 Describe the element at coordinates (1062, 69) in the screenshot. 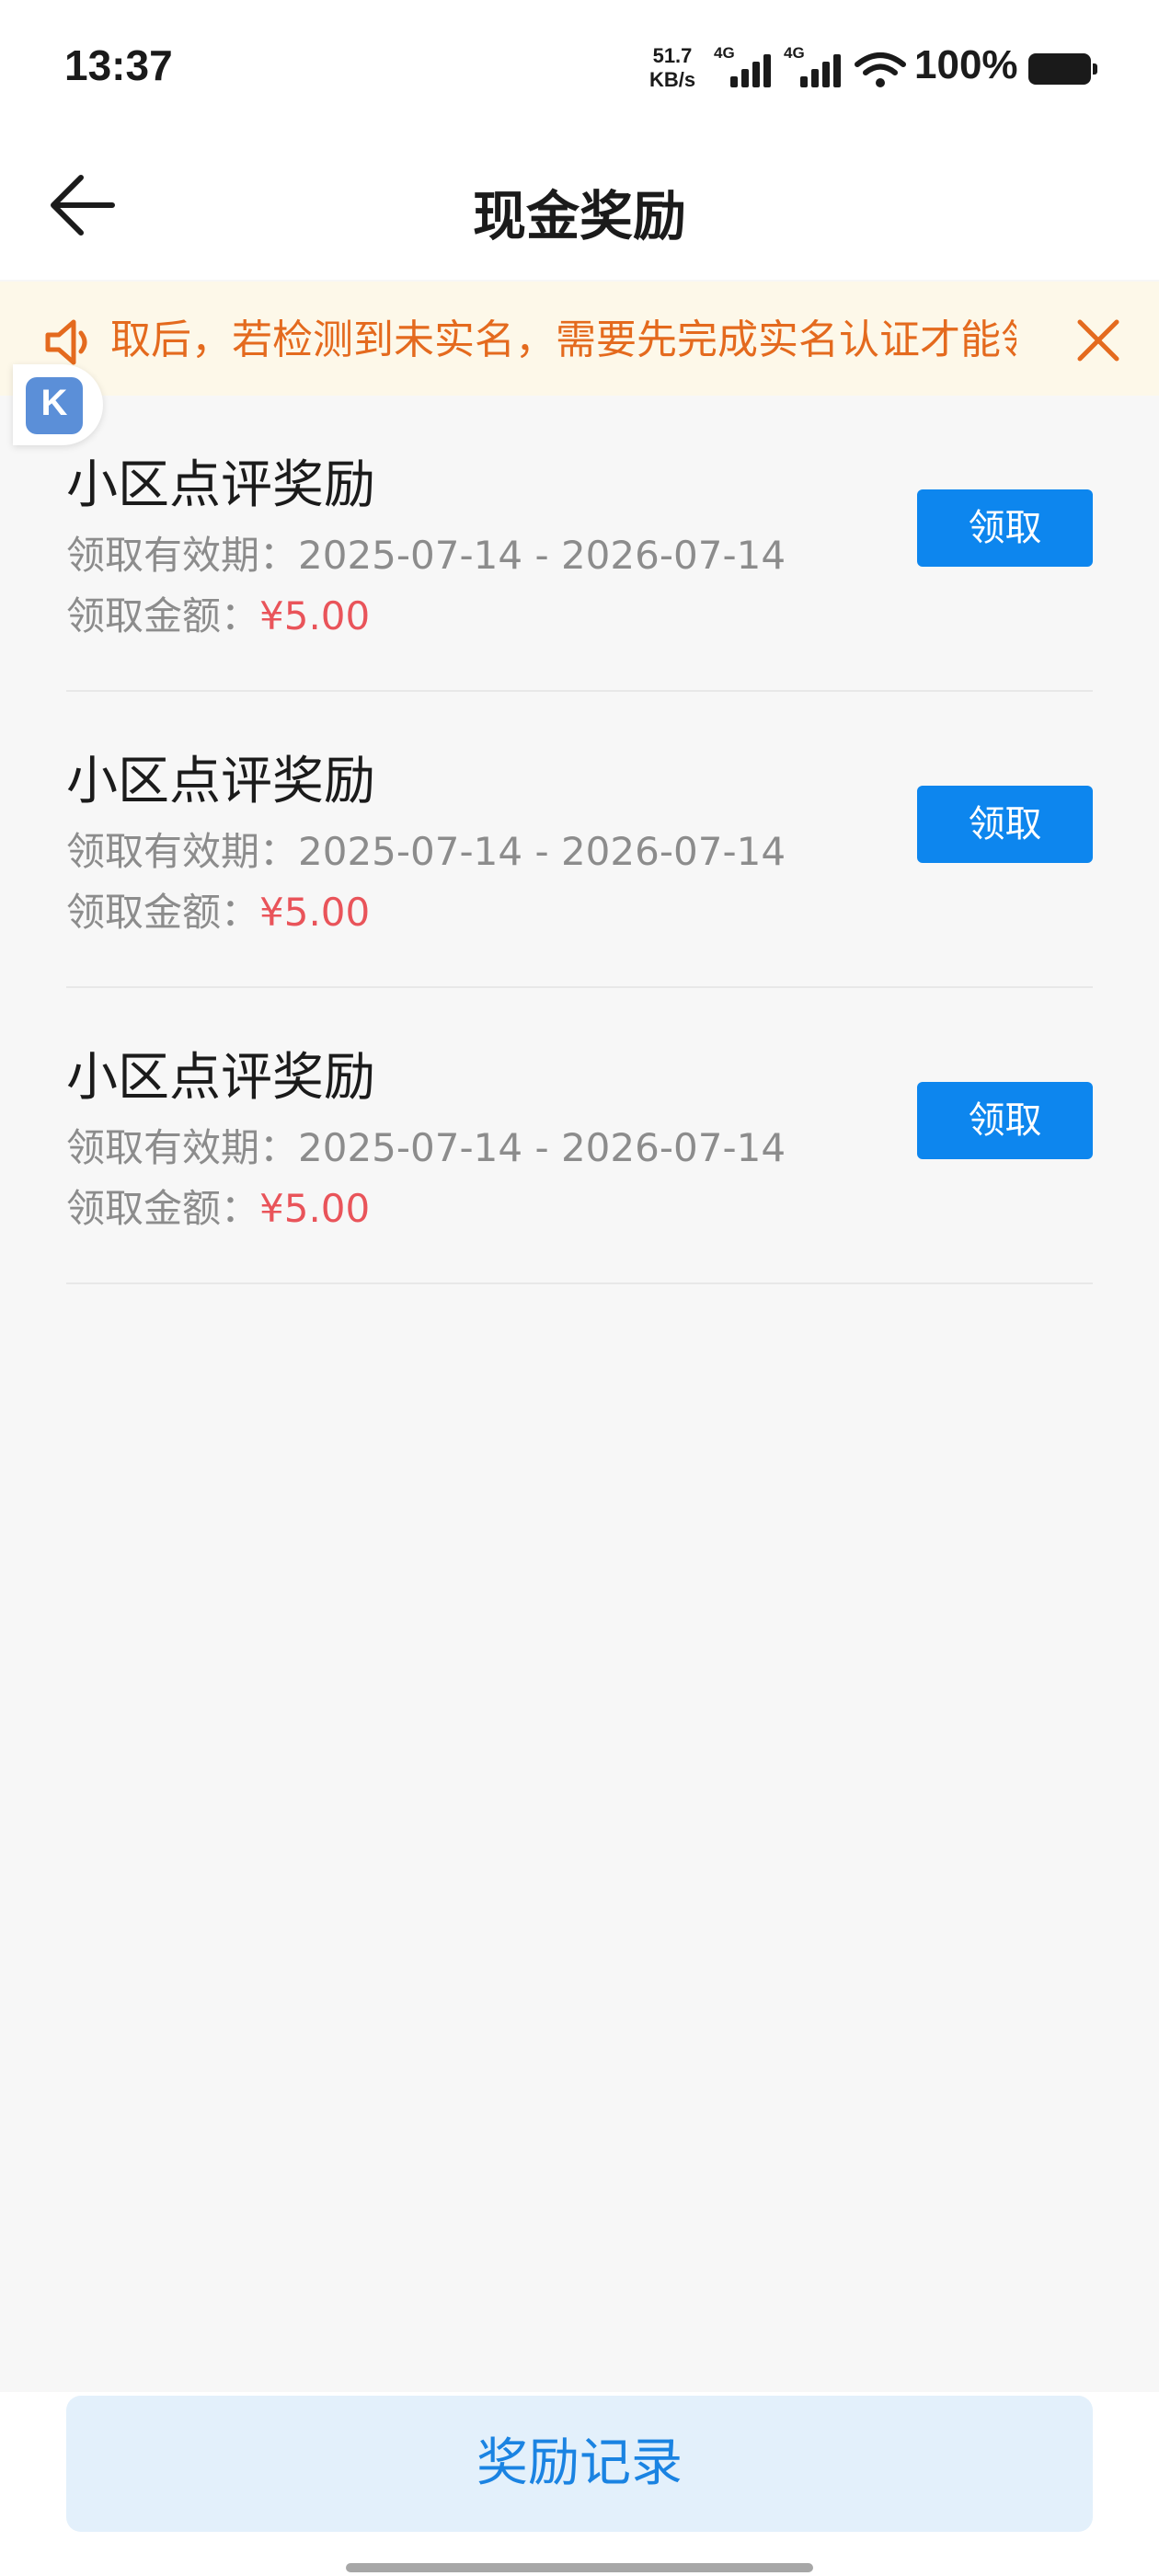

I see `battery-icon` at that location.